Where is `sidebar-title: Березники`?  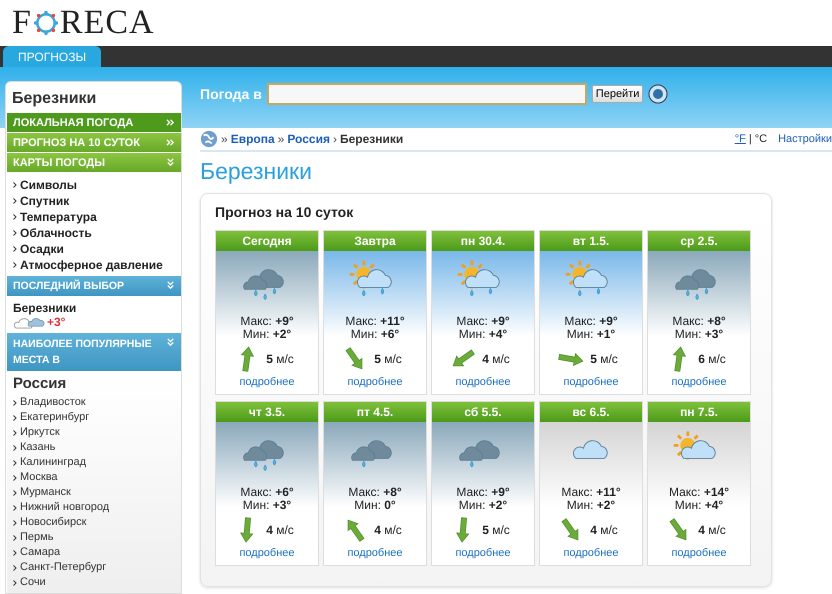
sidebar-title: Березники is located at coordinates (54, 99).